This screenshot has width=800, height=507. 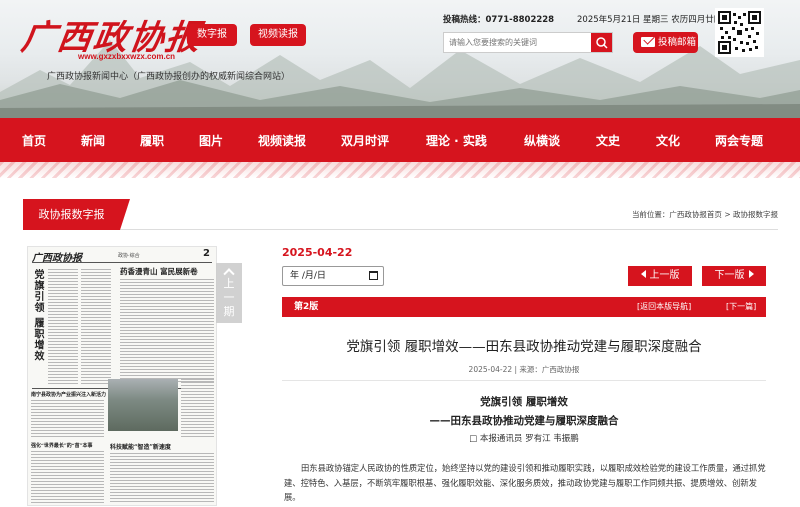 I want to click on nav-item-theory: 理论 · 实践, so click(x=456, y=141).